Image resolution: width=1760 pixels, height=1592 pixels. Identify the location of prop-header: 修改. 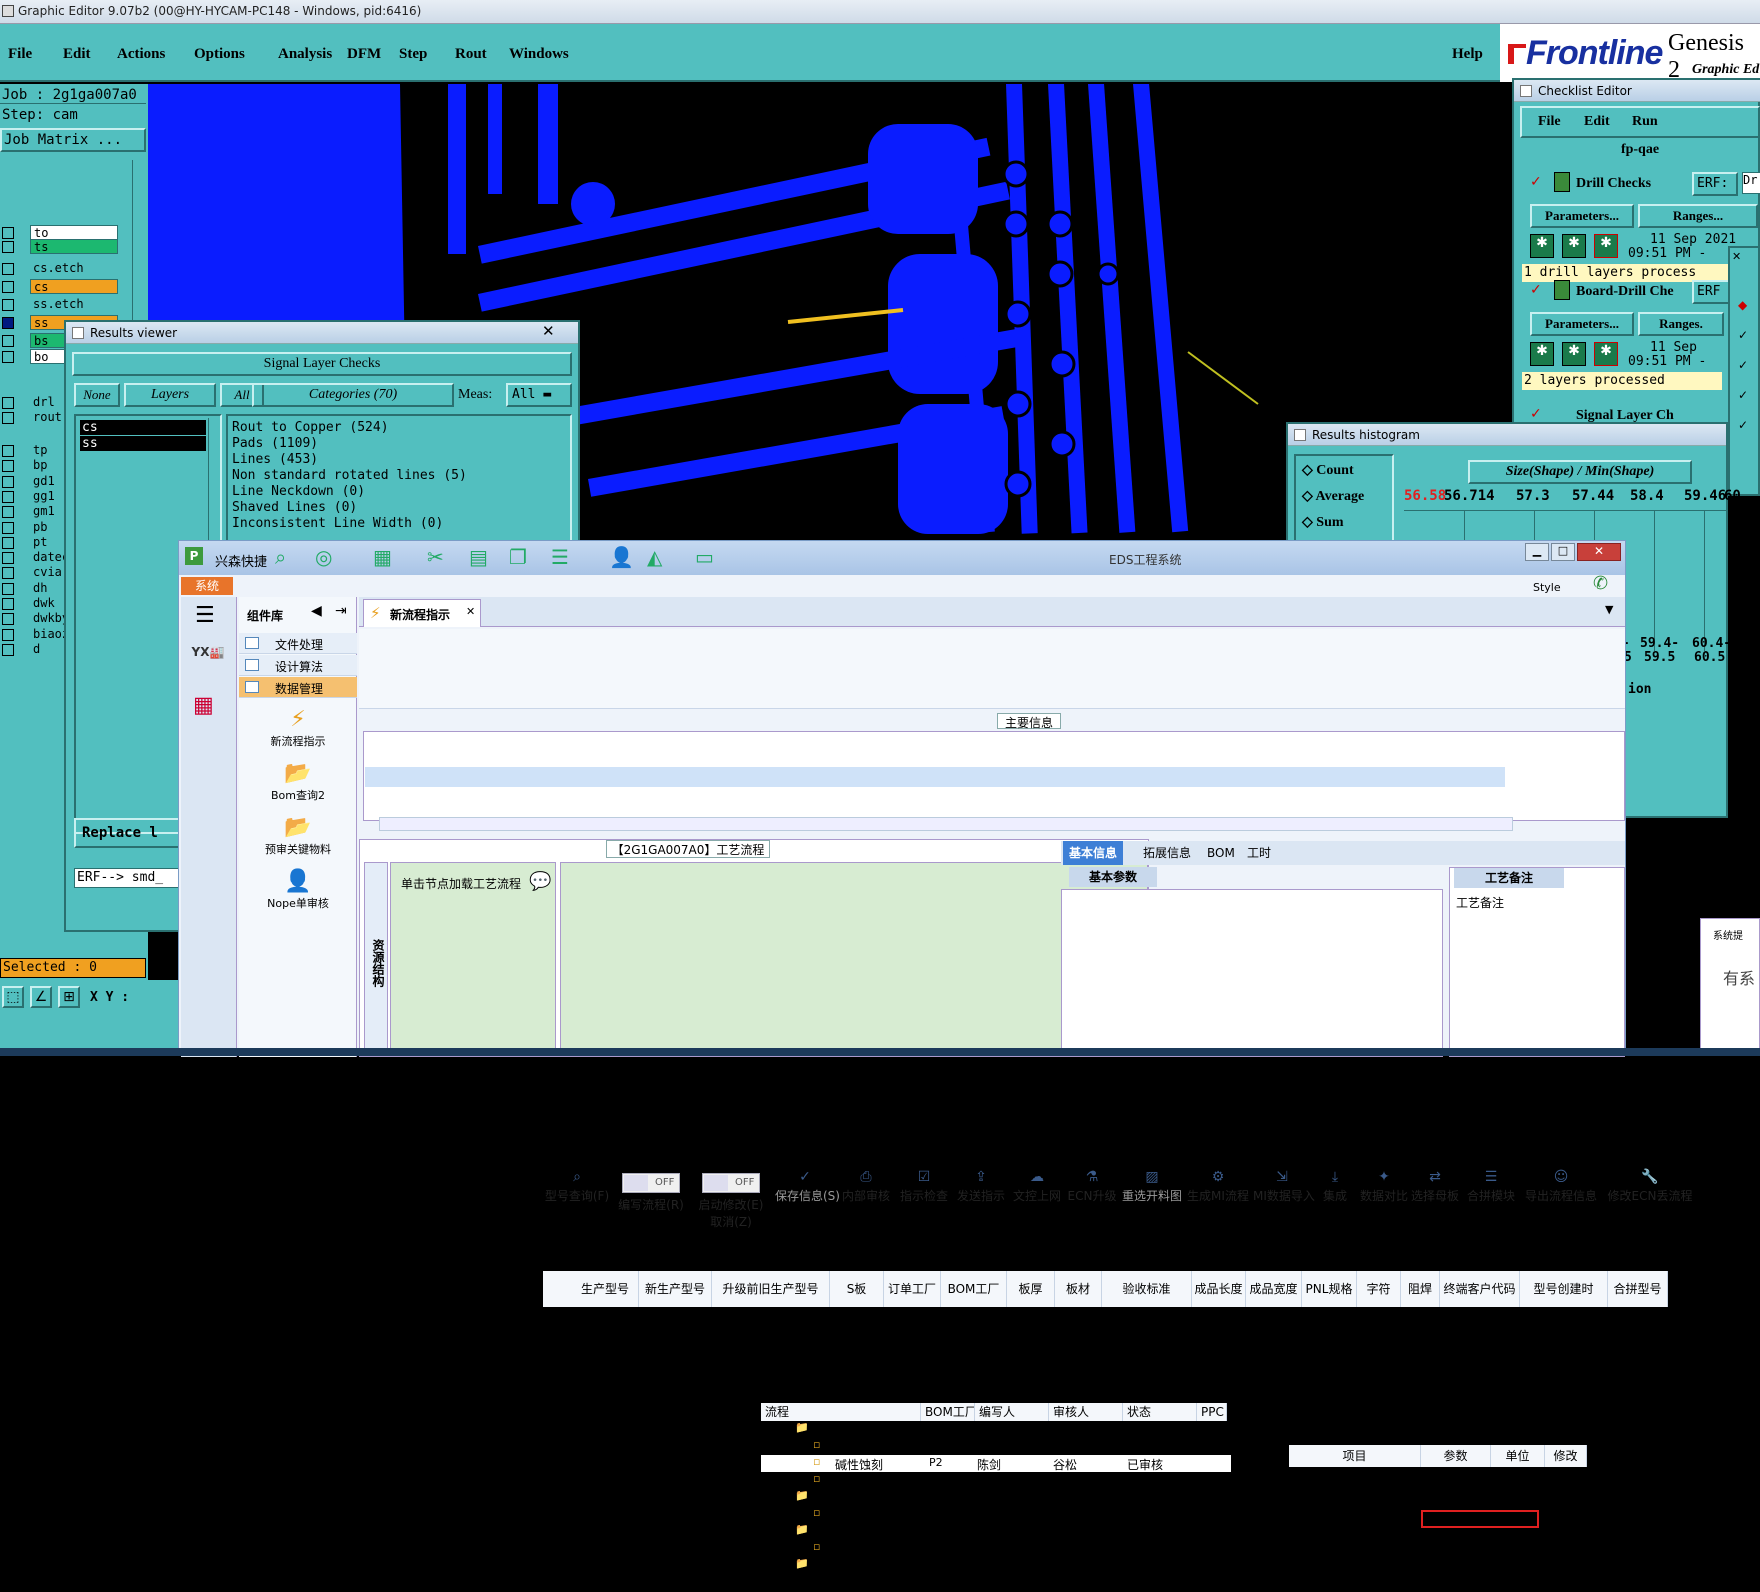
(1566, 1456).